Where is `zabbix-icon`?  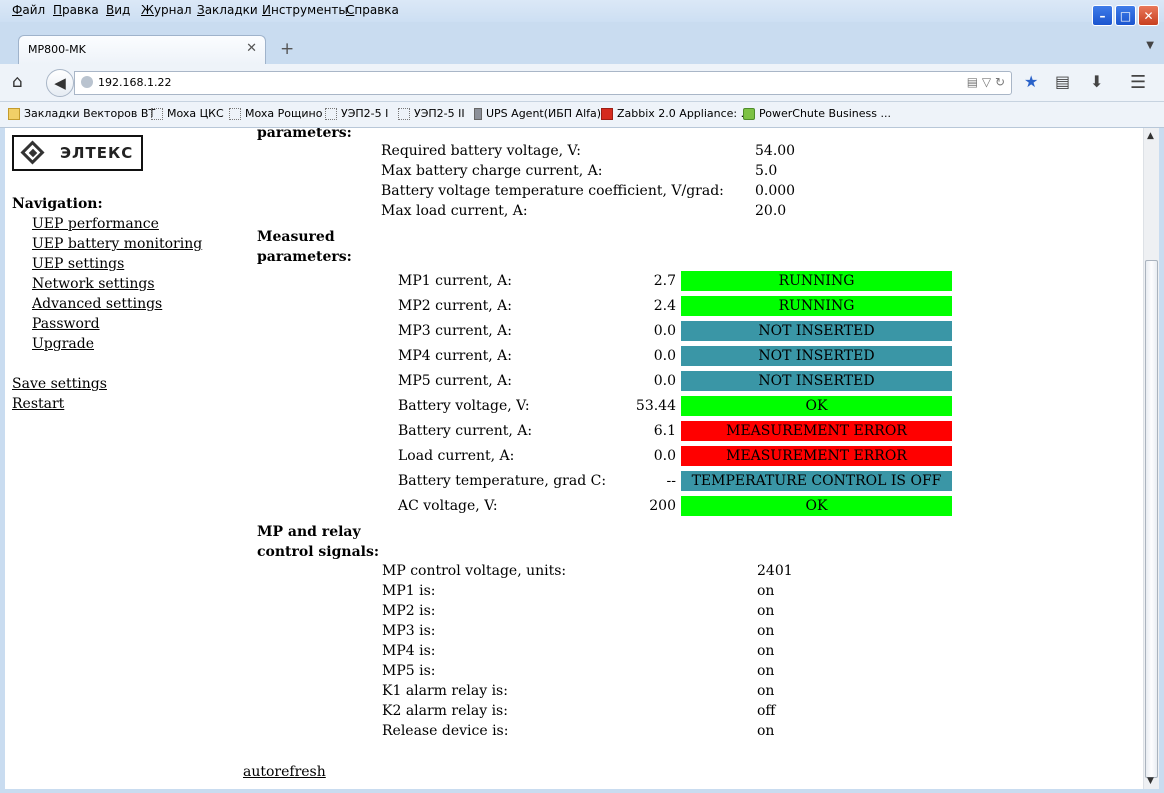 zabbix-icon is located at coordinates (607, 113).